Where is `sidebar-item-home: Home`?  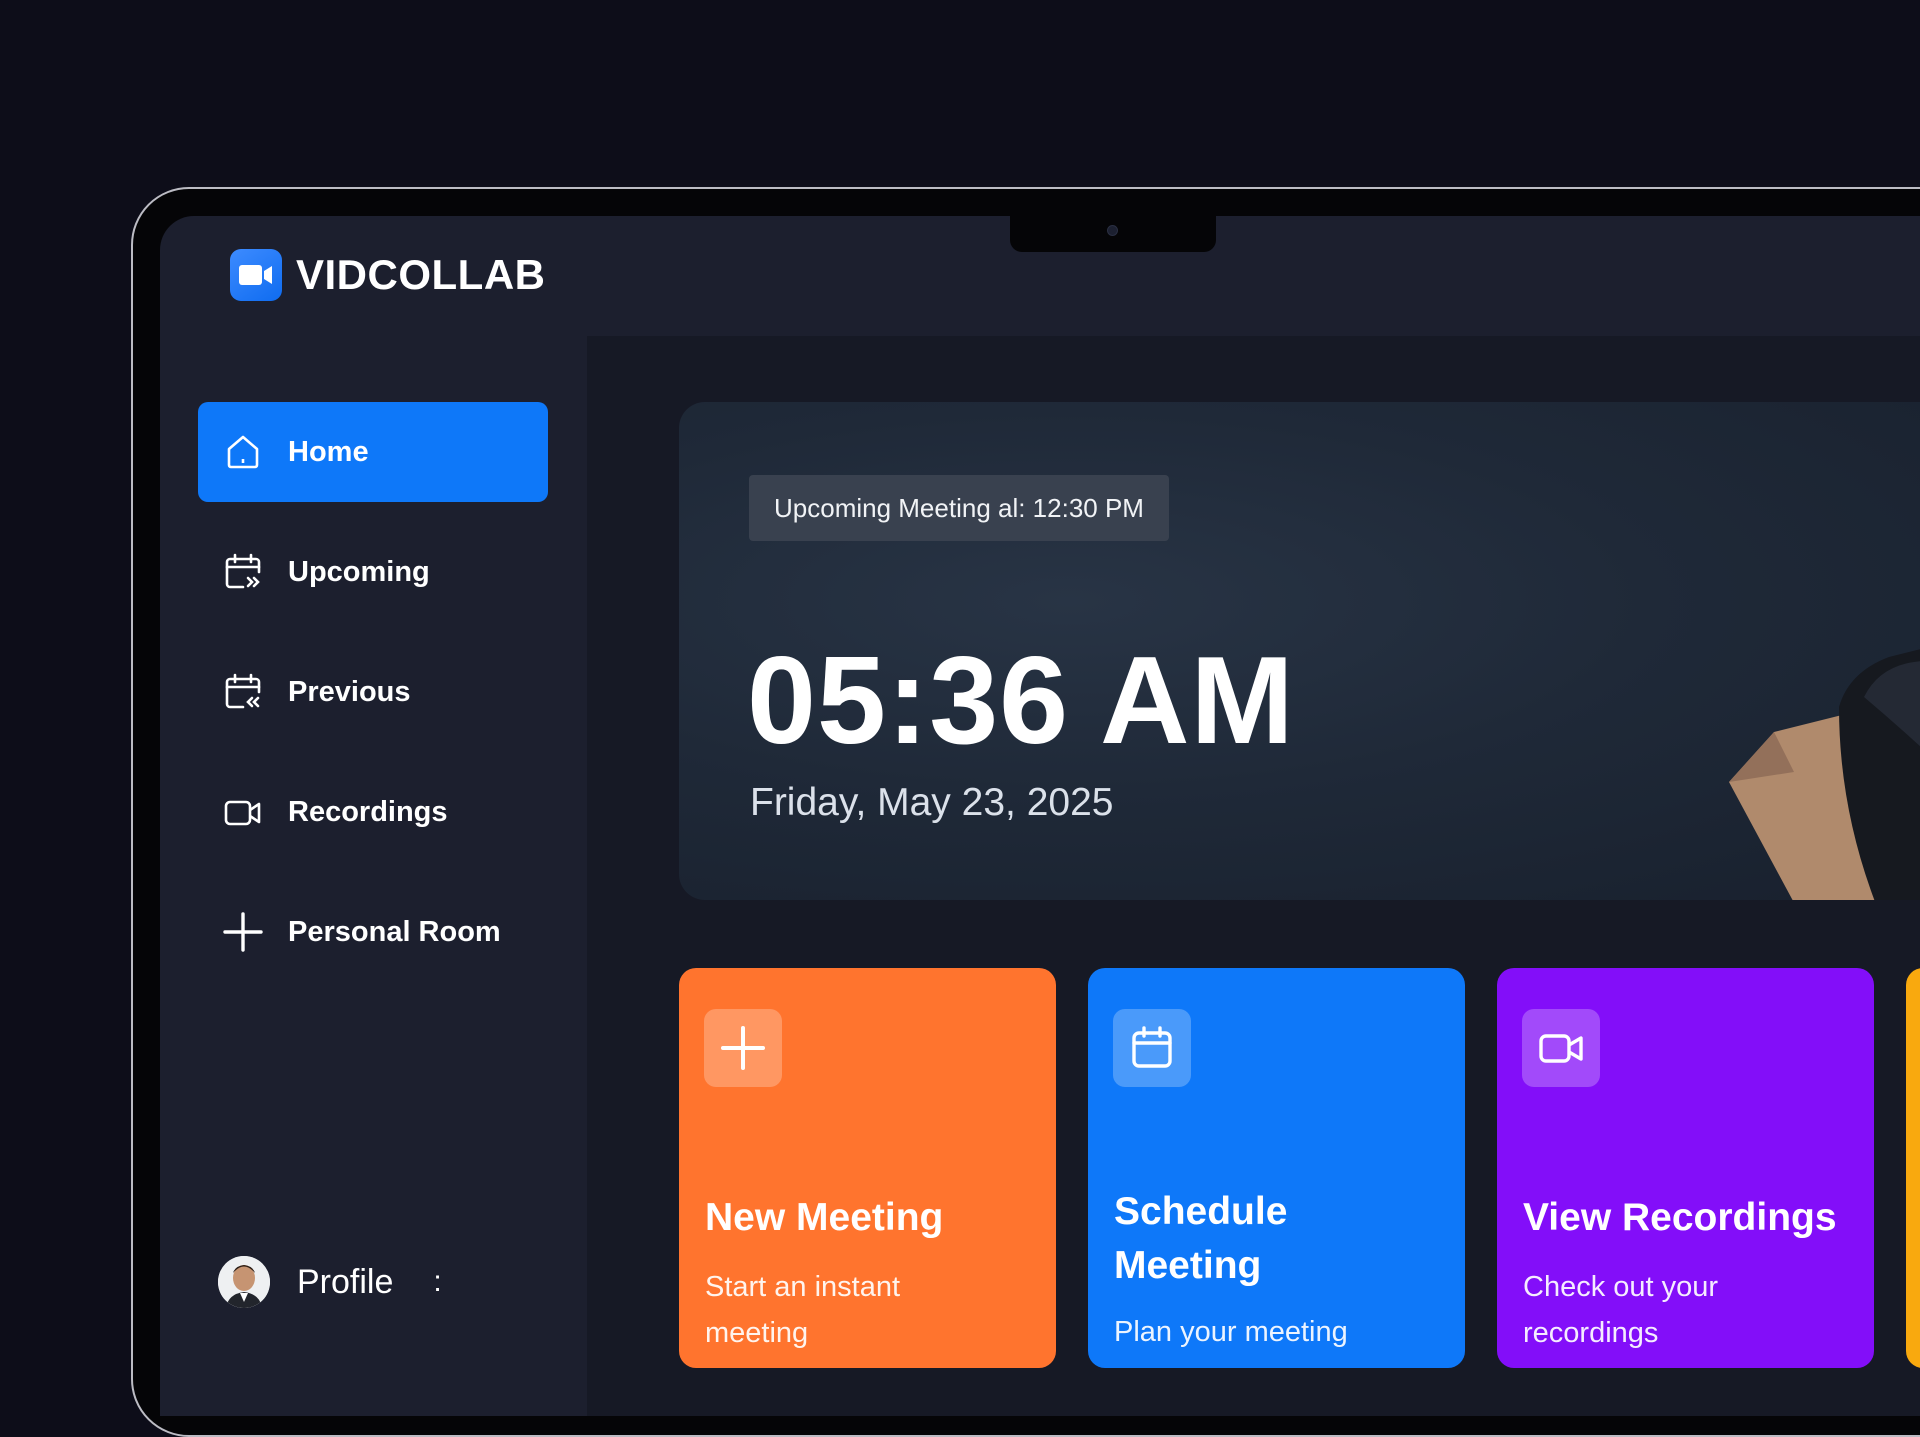 sidebar-item-home: Home is located at coordinates (373, 452).